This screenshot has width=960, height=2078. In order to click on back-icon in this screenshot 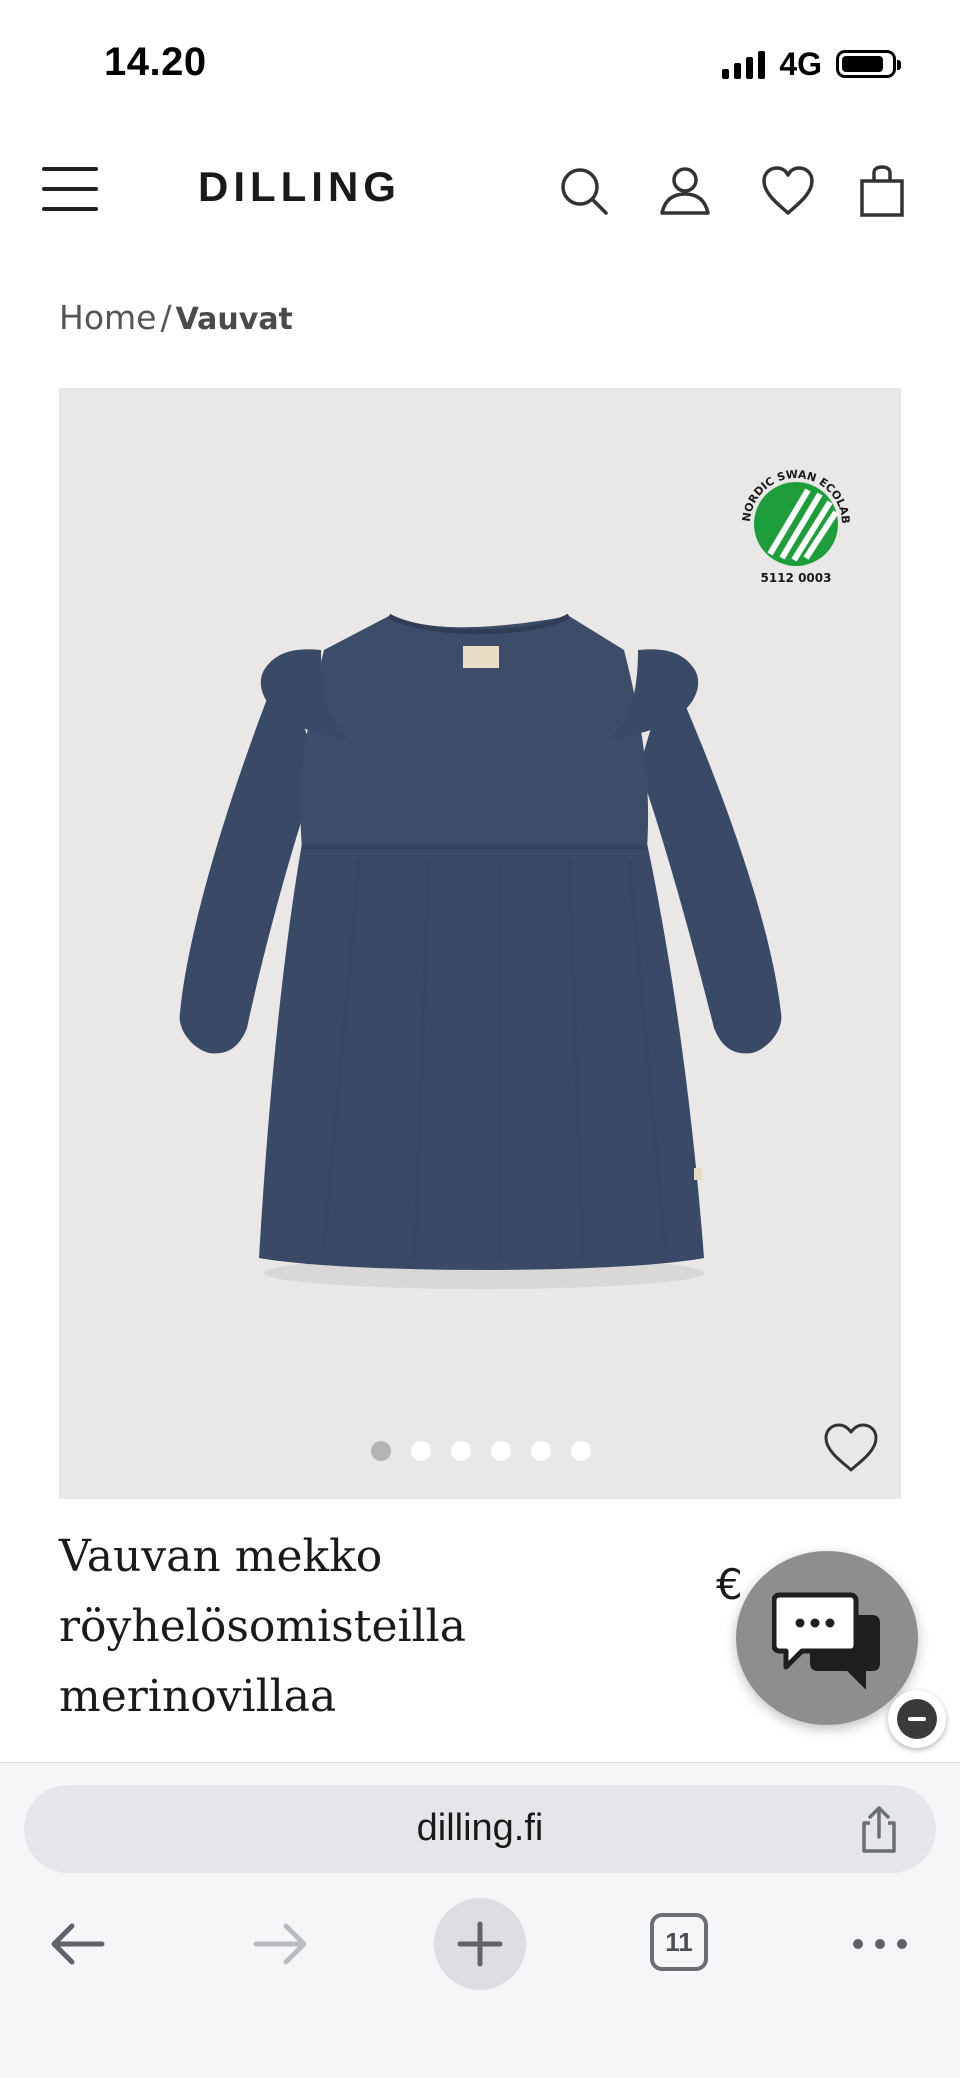, I will do `click(78, 1944)`.